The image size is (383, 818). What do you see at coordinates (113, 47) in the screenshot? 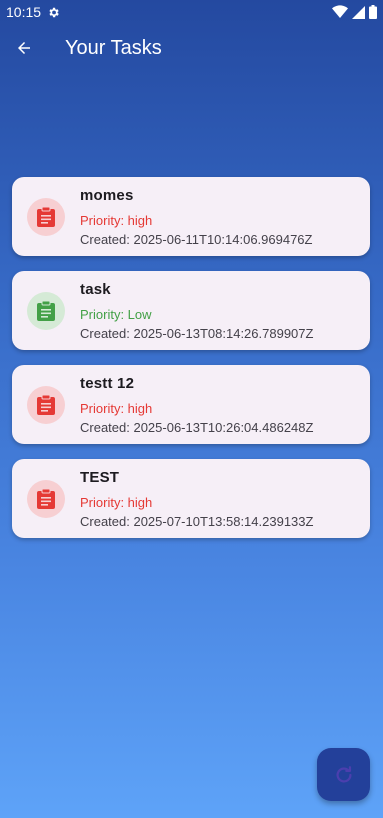
I see `page-title: Your Tasks` at bounding box center [113, 47].